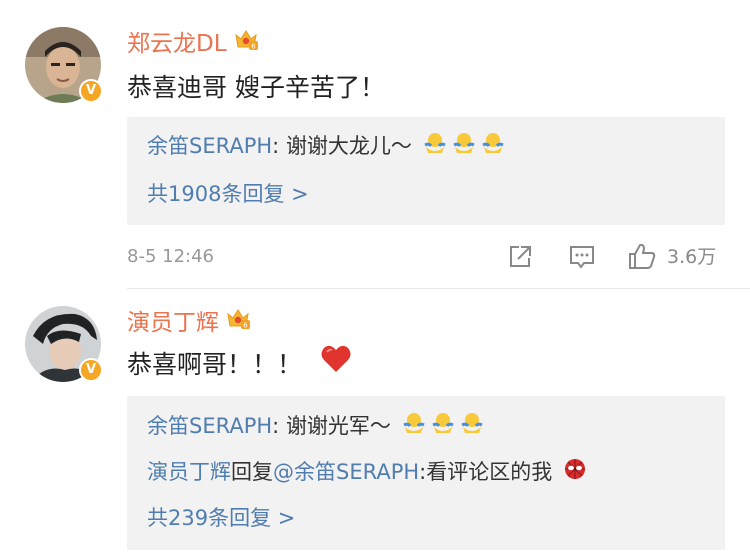 The image size is (750, 557). Describe the element at coordinates (238, 322) in the screenshot. I see `crown-badge-icon: 6` at that location.